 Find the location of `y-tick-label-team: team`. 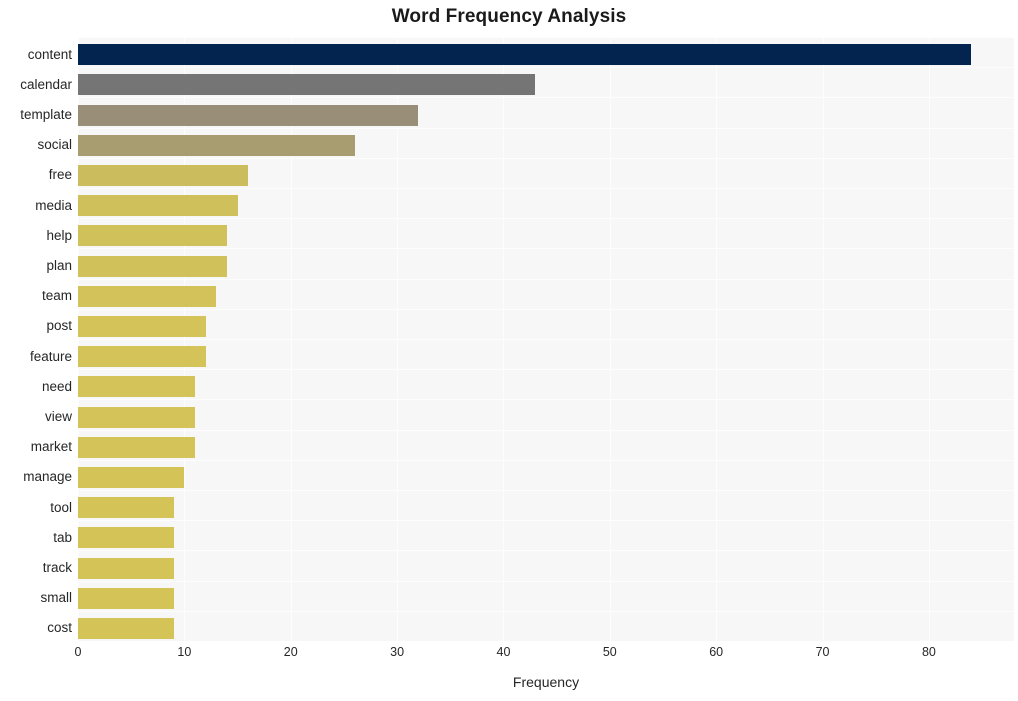

y-tick-label-team: team is located at coordinates (56, 296).